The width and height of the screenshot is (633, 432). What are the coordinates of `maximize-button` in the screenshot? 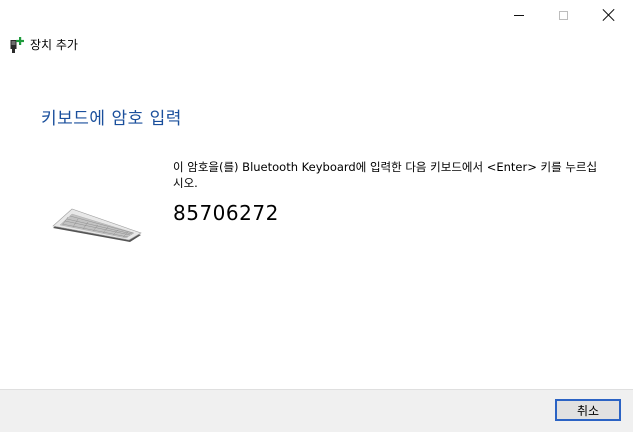 It's located at (563, 15).